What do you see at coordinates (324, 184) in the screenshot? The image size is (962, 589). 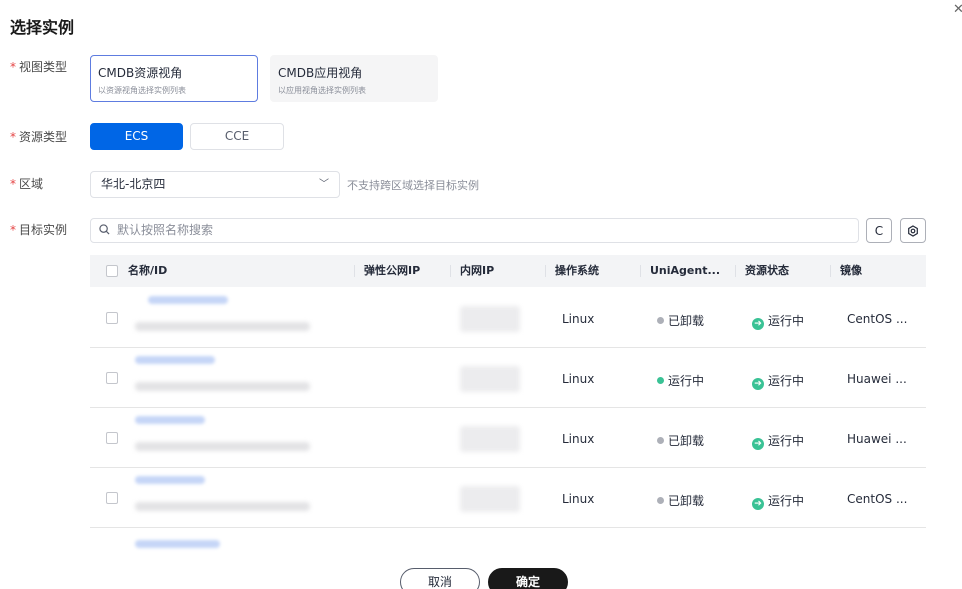 I see `chevron-down-icon: ﹀` at bounding box center [324, 184].